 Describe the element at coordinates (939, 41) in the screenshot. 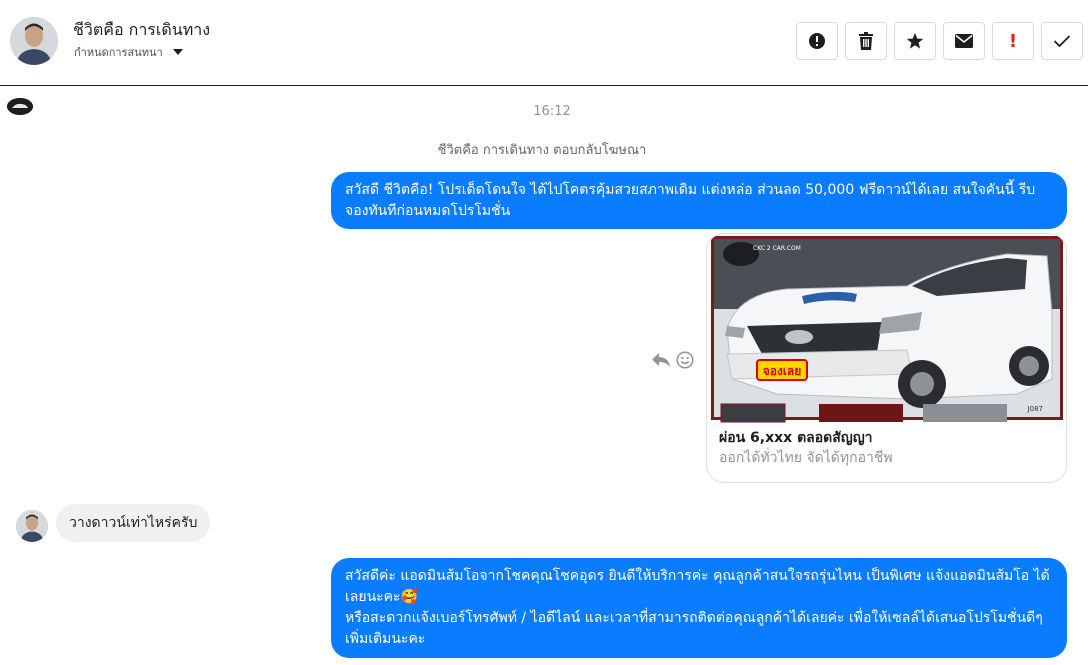

I see `header-actions: !` at that location.